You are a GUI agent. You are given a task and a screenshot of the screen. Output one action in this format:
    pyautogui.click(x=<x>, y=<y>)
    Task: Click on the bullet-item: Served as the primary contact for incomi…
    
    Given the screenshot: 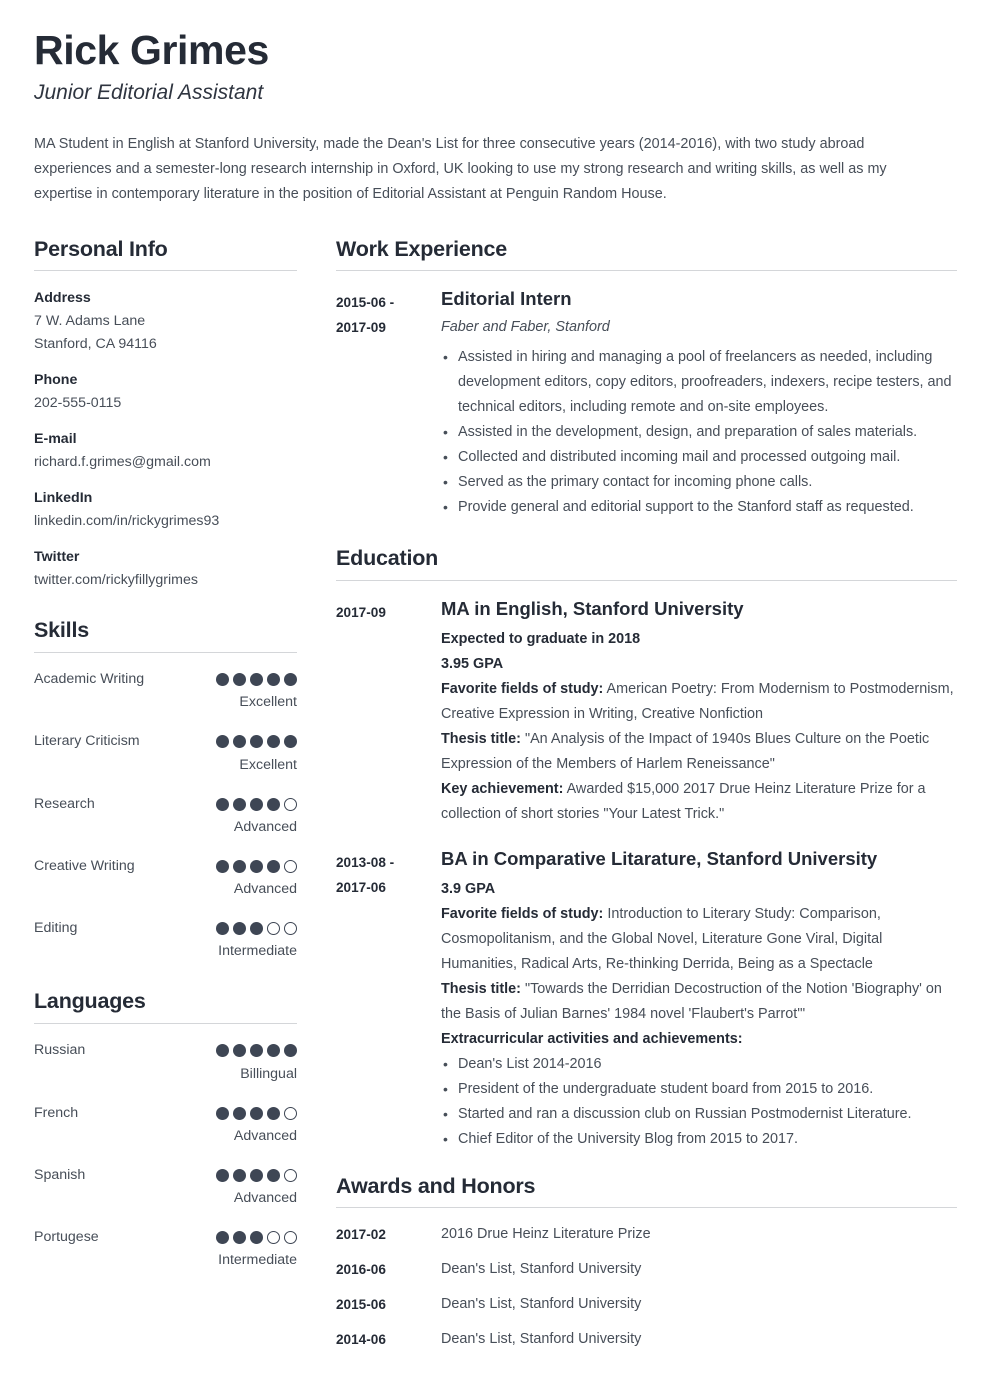 What is the action you would take?
    pyautogui.click(x=699, y=482)
    